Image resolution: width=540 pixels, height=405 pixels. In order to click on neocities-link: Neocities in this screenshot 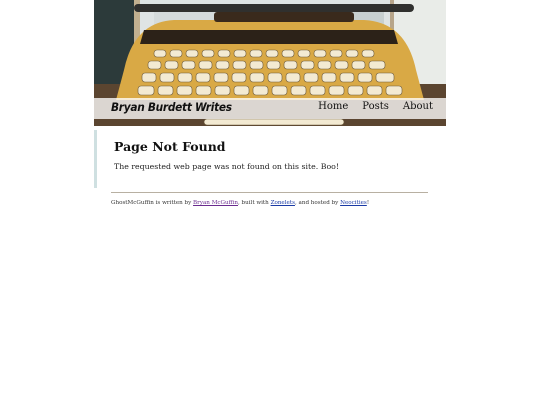, I will do `click(353, 203)`.